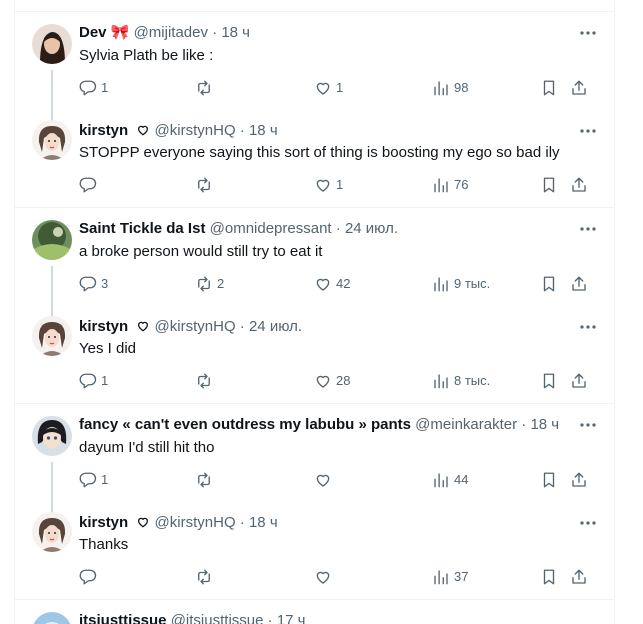 The image size is (643, 624). What do you see at coordinates (93, 32) in the screenshot?
I see `display-name: Dev` at bounding box center [93, 32].